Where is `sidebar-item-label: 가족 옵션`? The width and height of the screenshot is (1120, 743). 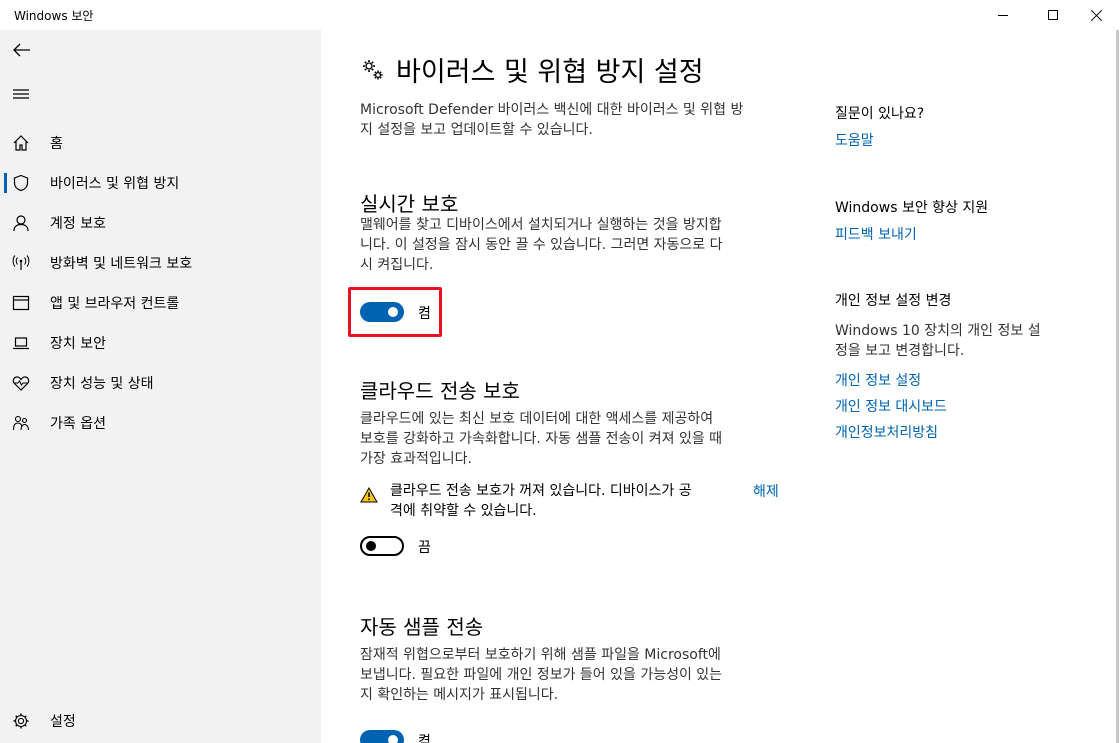
sidebar-item-label: 가족 옵션 is located at coordinates (78, 424).